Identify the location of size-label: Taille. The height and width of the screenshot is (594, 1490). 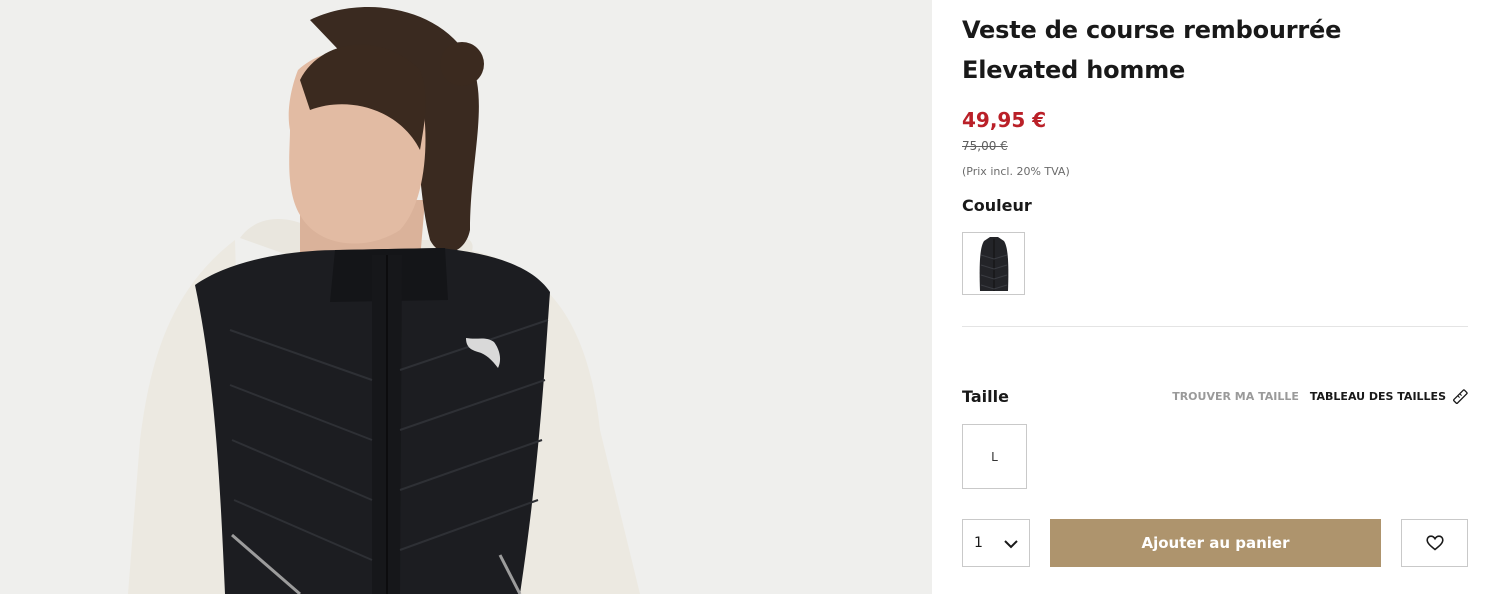
(985, 396).